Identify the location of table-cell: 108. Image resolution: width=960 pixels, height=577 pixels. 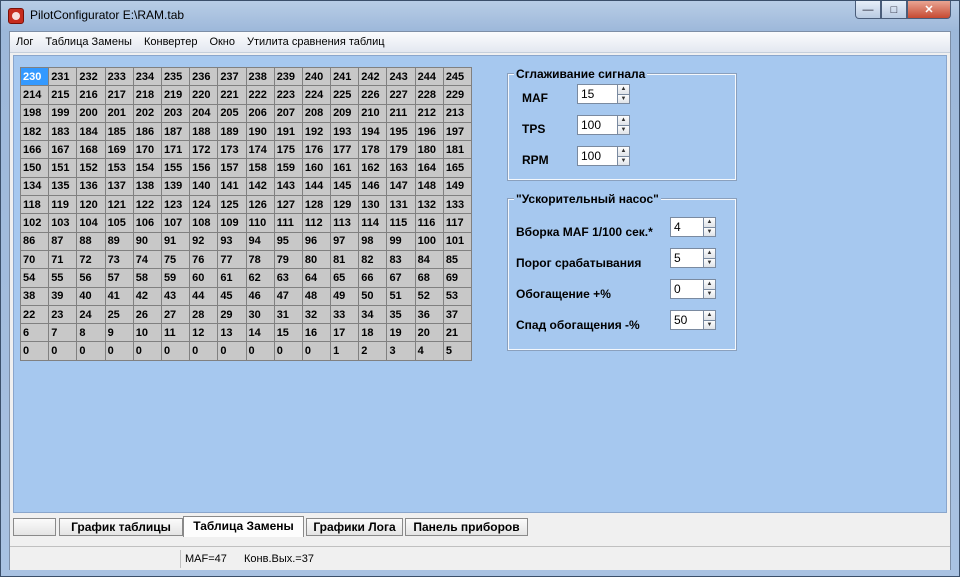
(204, 223).